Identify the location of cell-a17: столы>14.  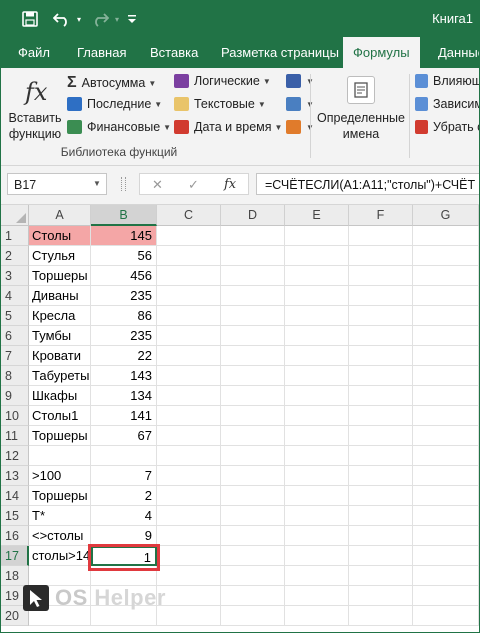
(60, 556).